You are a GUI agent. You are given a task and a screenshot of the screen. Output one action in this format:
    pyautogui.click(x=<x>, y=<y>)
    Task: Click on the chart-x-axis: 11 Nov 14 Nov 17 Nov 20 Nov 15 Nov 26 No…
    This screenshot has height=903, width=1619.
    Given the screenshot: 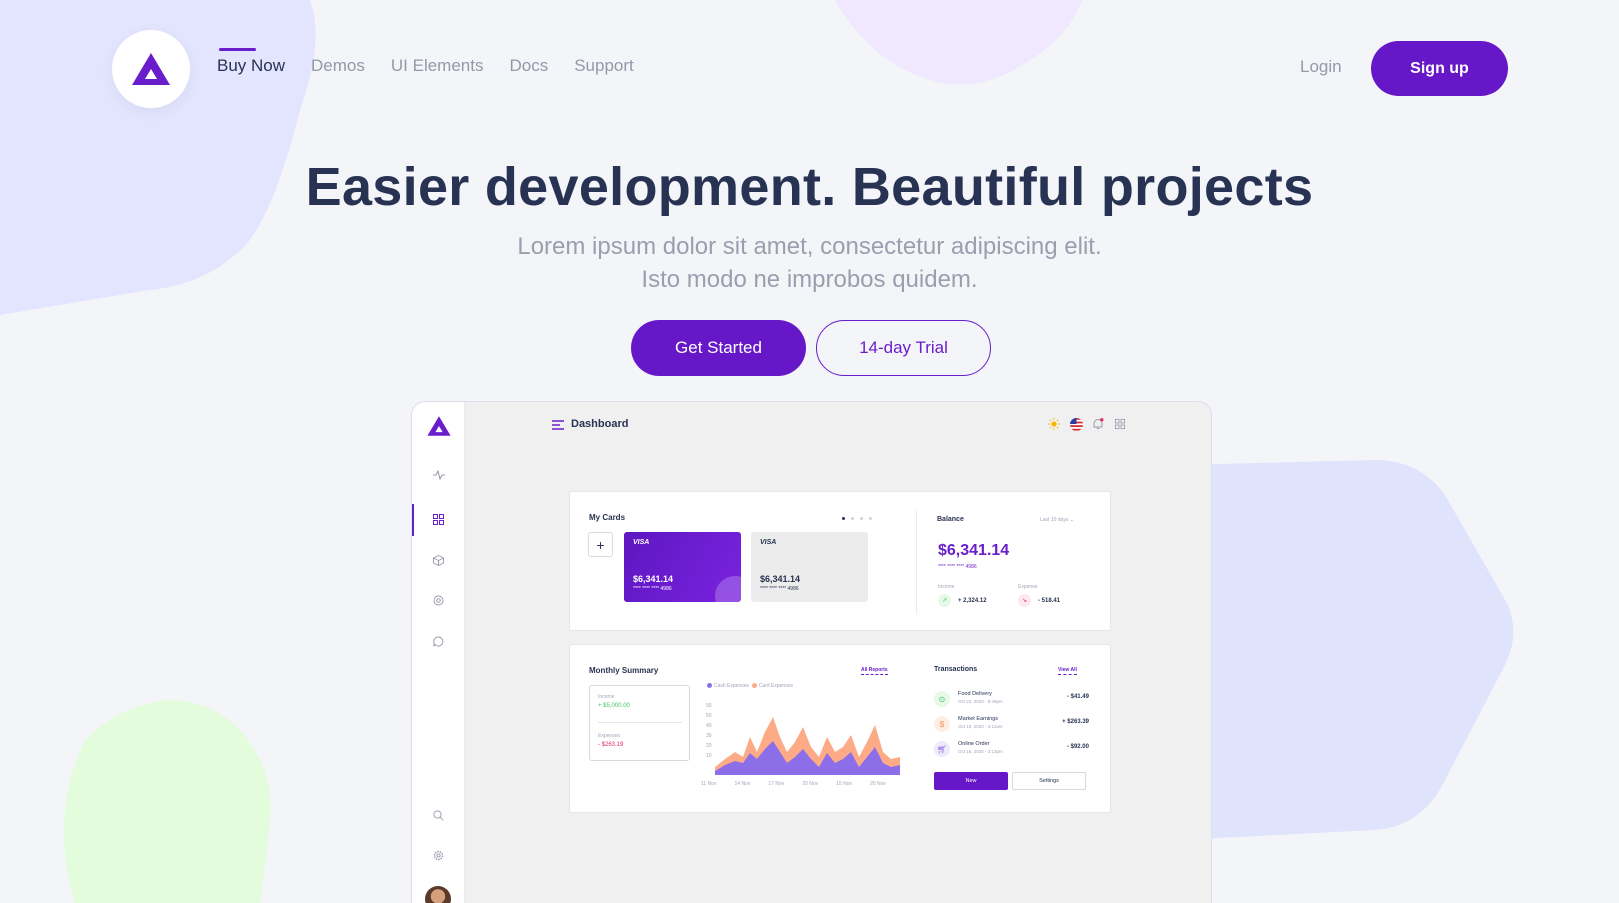 What is the action you would take?
    pyautogui.click(x=793, y=784)
    